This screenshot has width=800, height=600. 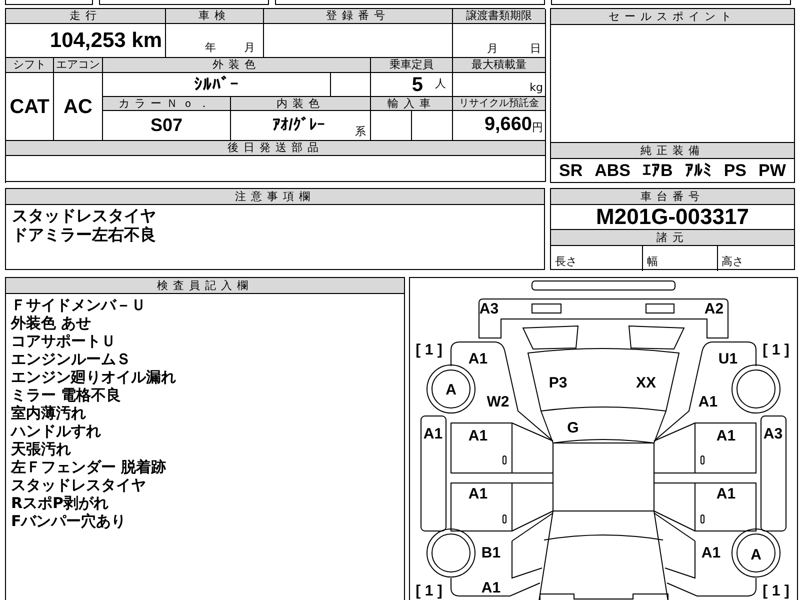 I want to click on section-header: 検査員記入欄, so click(x=205, y=286).